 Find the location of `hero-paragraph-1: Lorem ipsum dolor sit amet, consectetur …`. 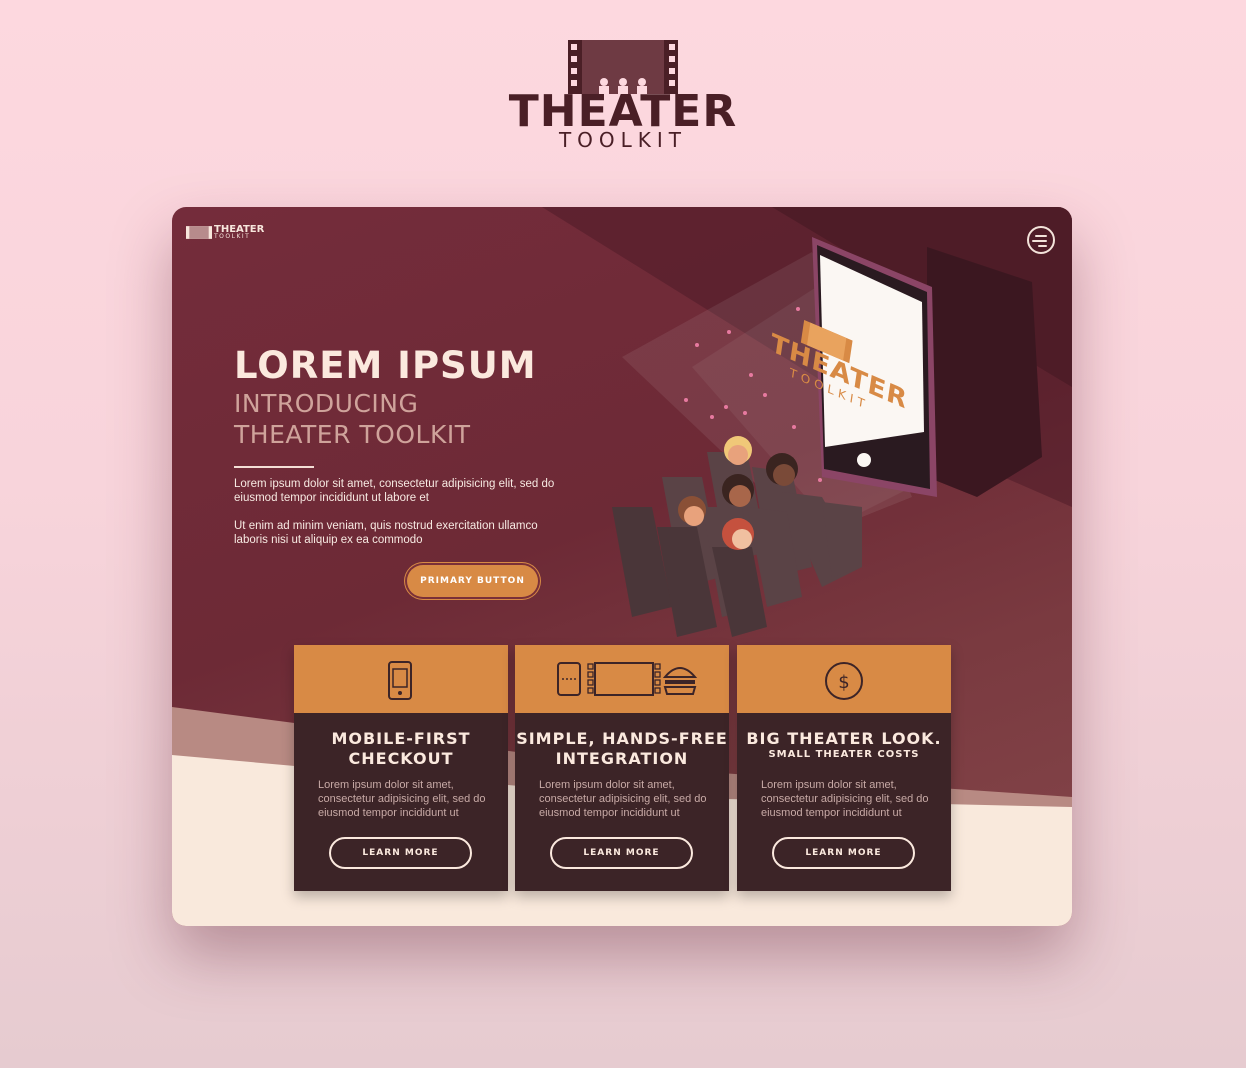

hero-paragraph-1: Lorem ipsum dolor sit amet, consectetur … is located at coordinates (394, 491).